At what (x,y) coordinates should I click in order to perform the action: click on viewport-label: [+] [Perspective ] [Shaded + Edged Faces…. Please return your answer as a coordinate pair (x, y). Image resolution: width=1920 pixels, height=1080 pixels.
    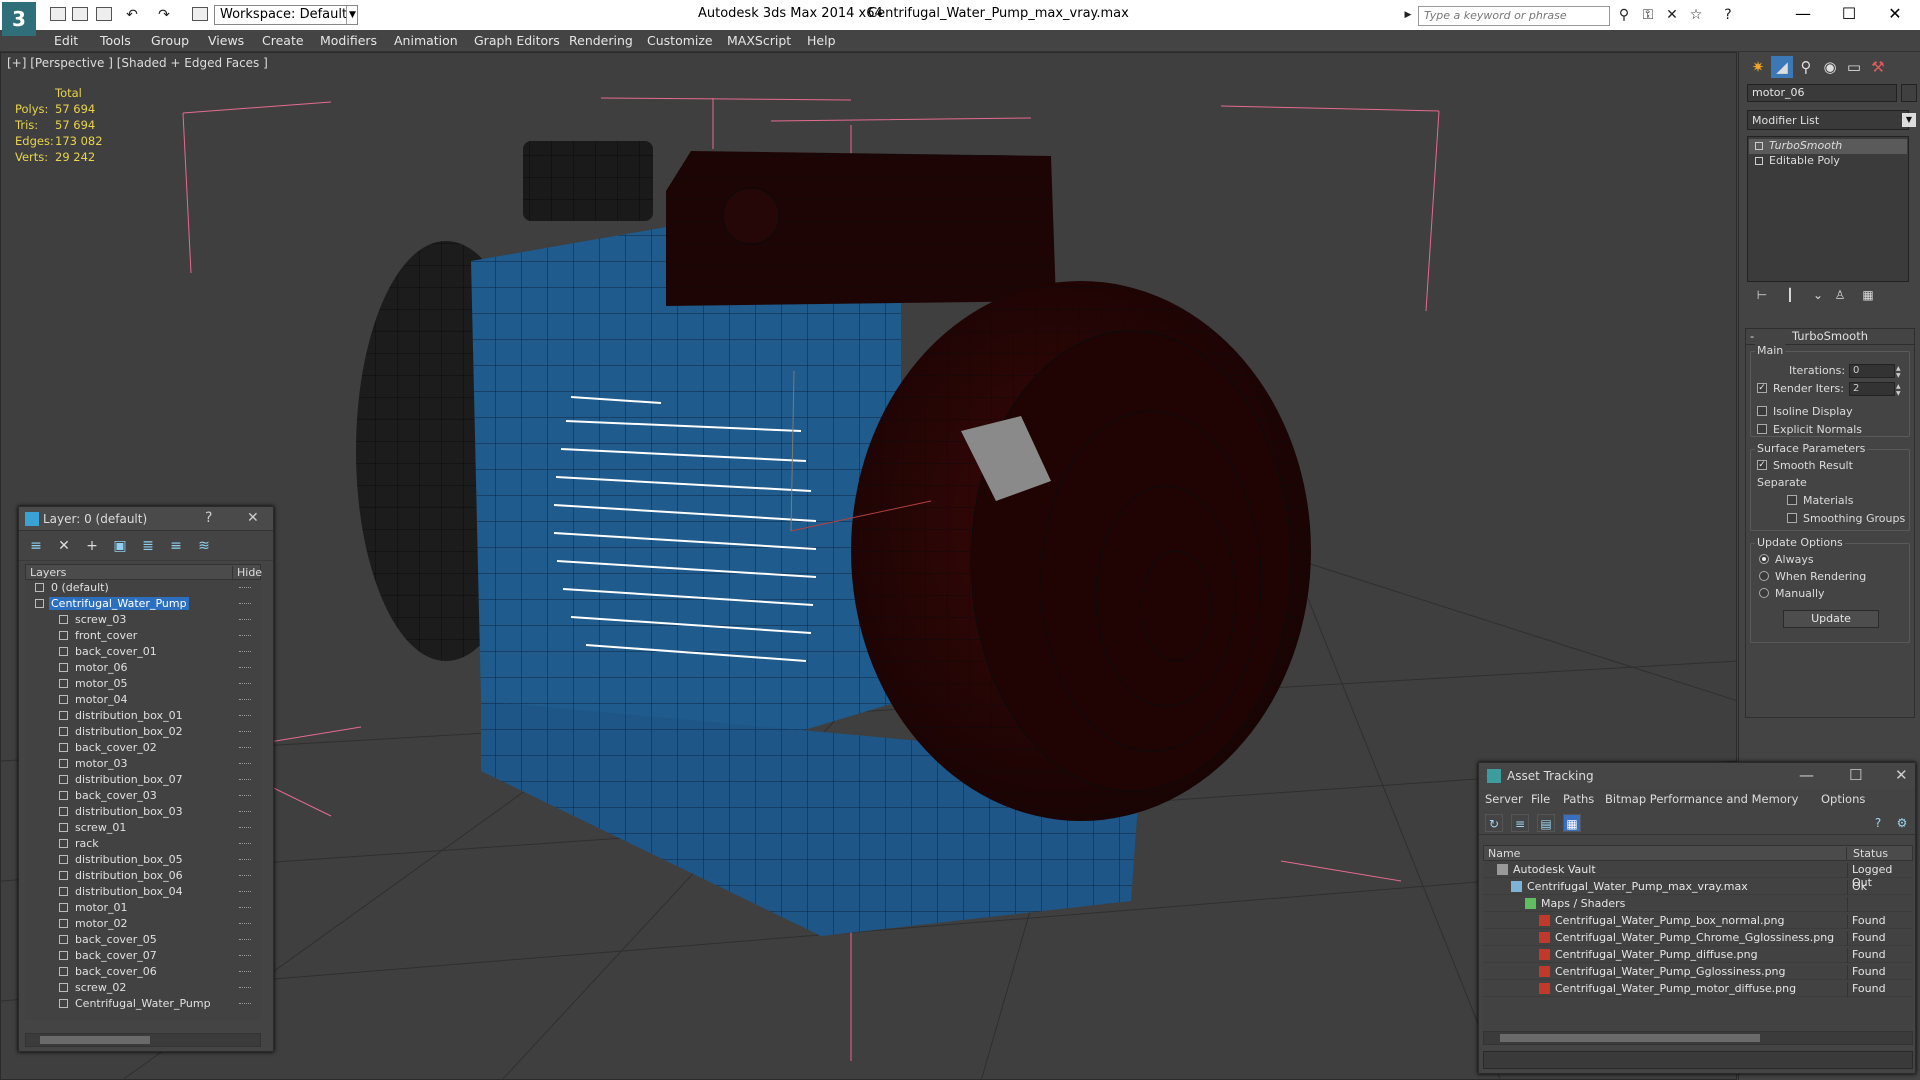
    Looking at the image, I should click on (137, 63).